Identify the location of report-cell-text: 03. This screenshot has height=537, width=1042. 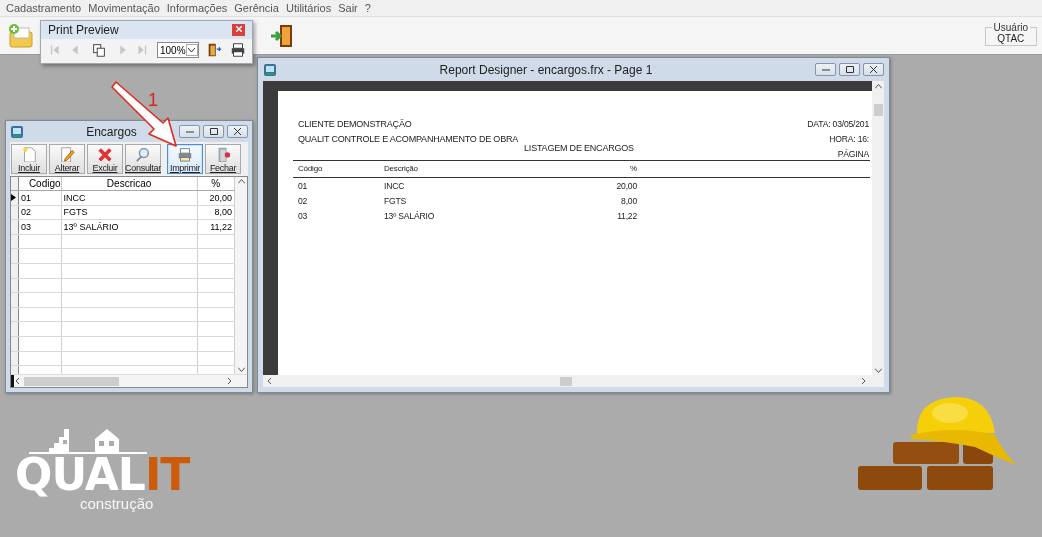
(303, 216).